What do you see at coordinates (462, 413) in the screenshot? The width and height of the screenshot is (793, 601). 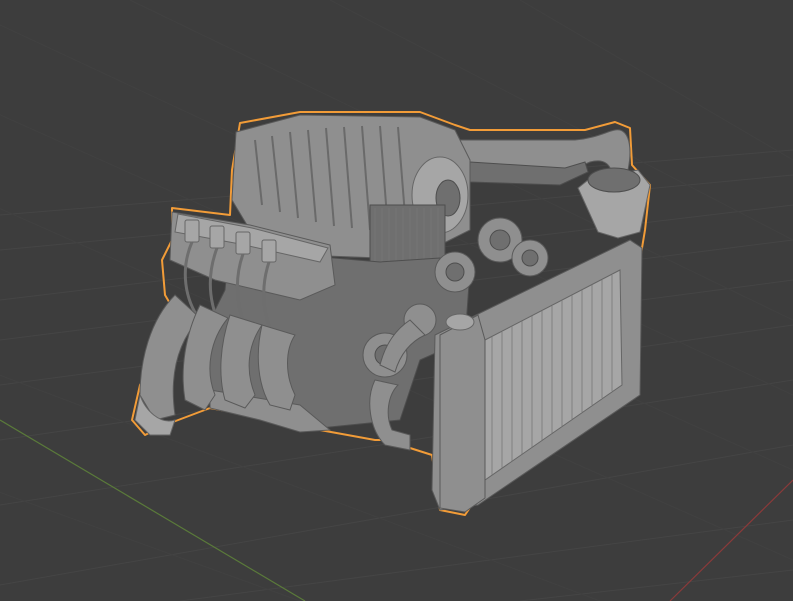 I see `radiator-side-tank` at bounding box center [462, 413].